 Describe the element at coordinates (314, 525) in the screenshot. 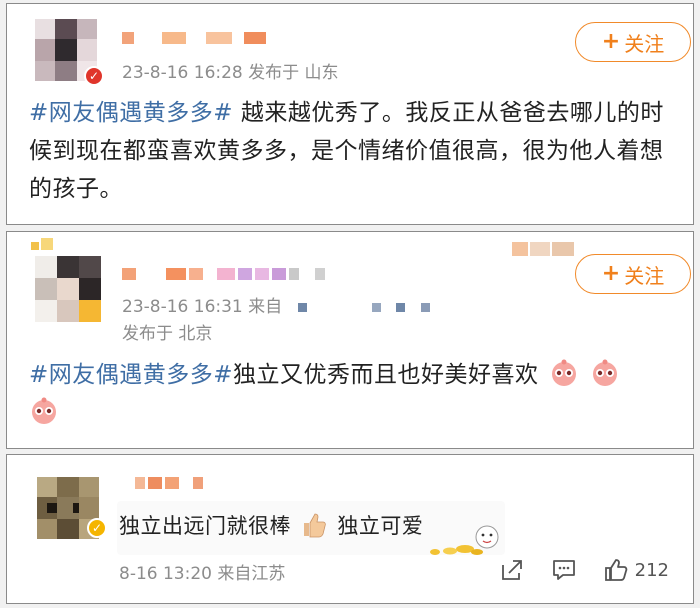

I see `thumbs-up-icon` at that location.